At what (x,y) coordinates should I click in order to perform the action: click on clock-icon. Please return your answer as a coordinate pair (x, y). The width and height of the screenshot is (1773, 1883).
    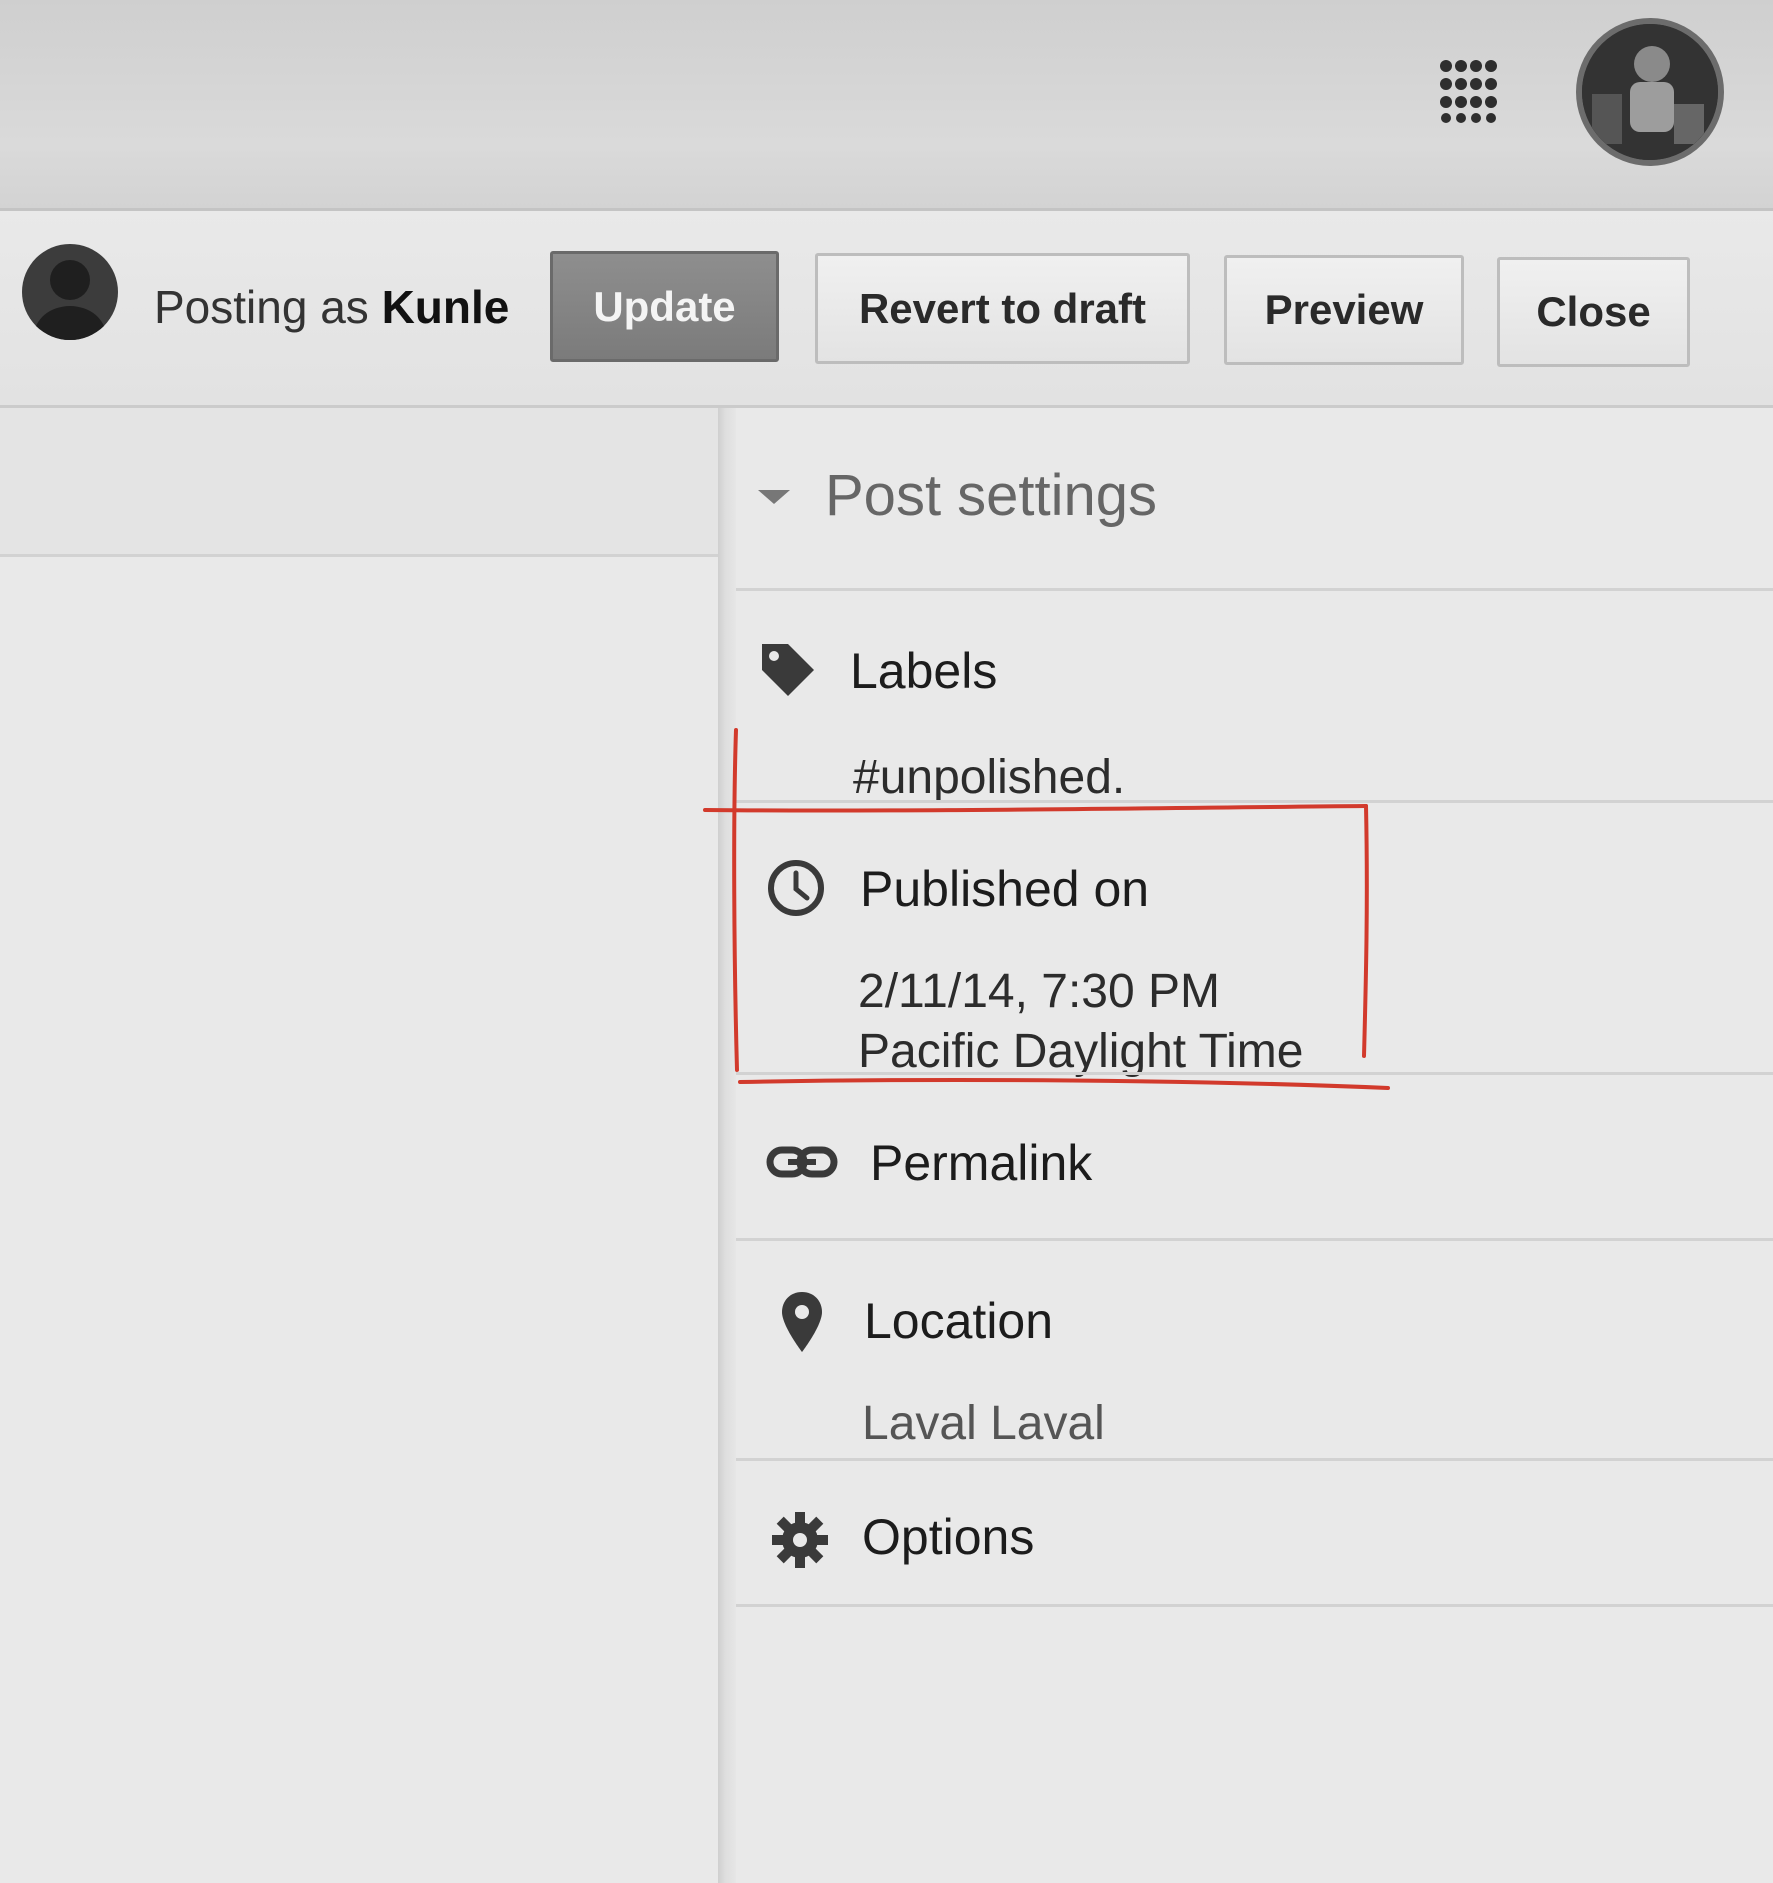
    Looking at the image, I should click on (796, 888).